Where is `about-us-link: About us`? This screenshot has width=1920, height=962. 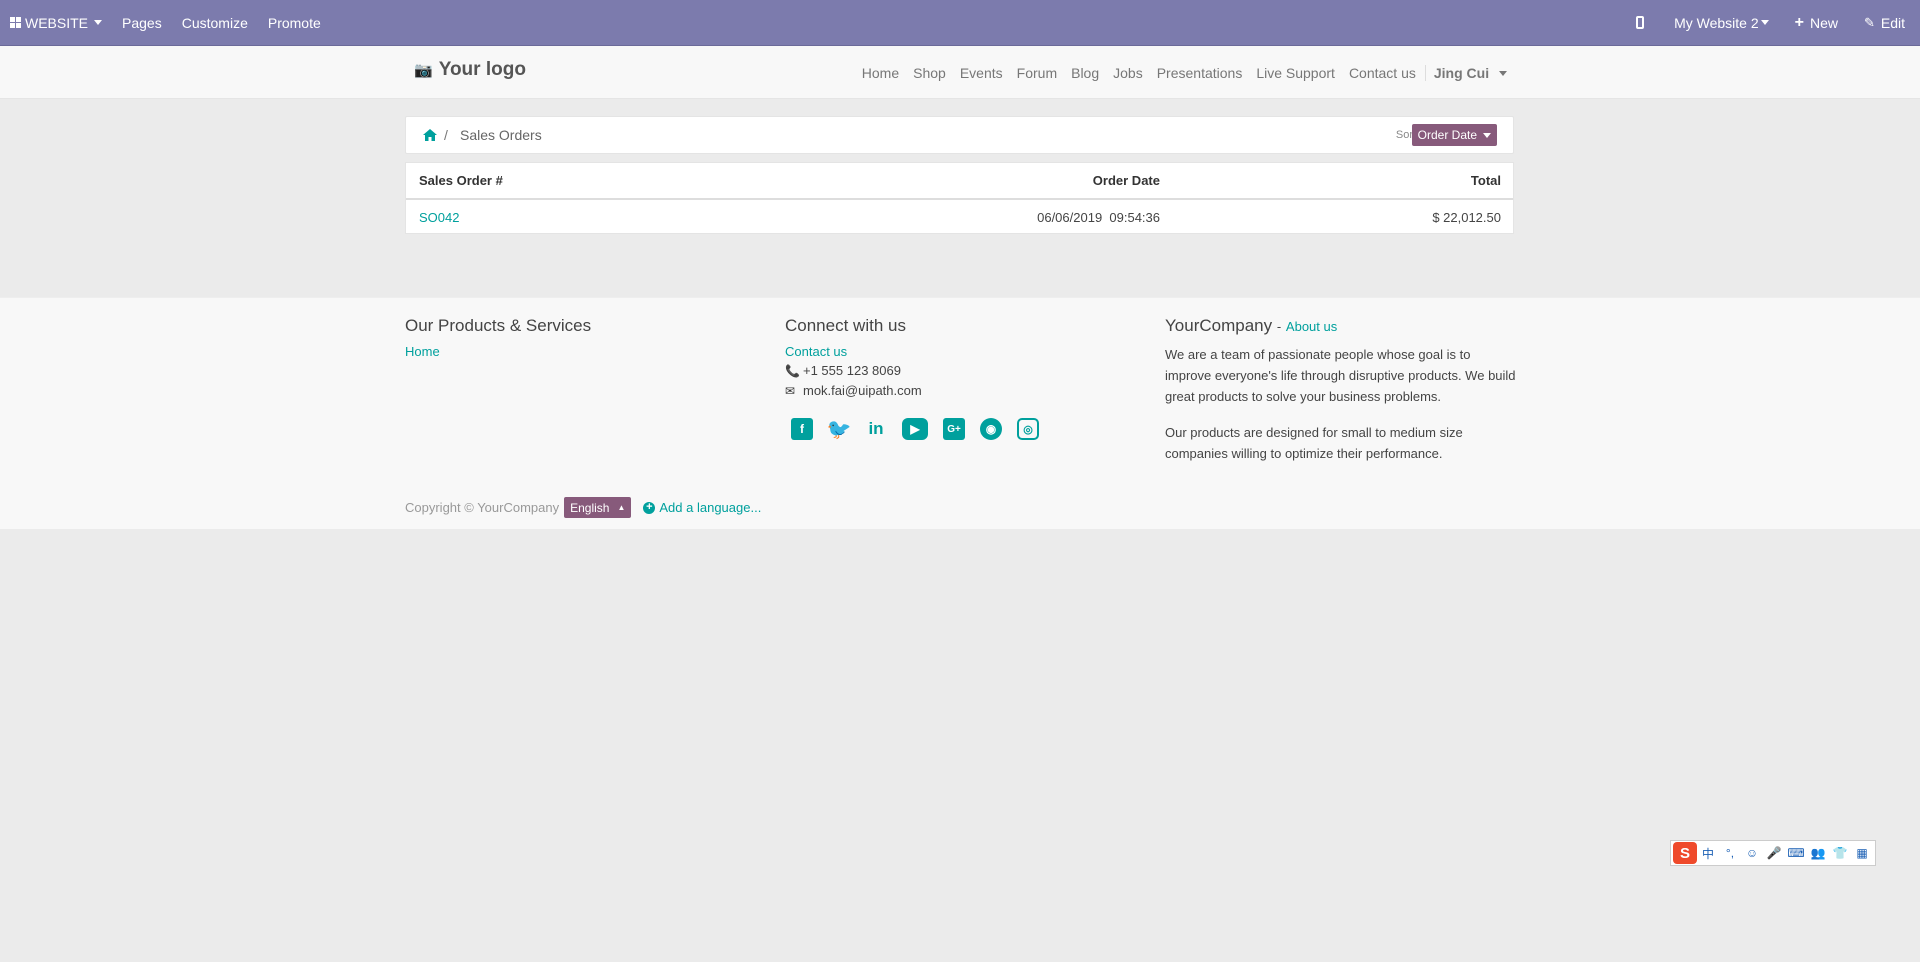
about-us-link: About us is located at coordinates (1311, 326).